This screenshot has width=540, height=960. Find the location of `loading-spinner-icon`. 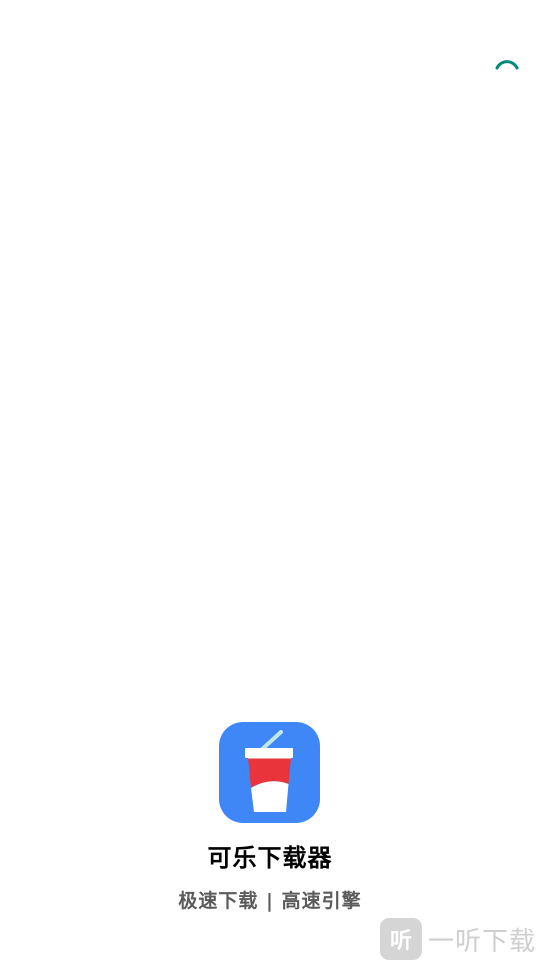

loading-spinner-icon is located at coordinates (507, 71).